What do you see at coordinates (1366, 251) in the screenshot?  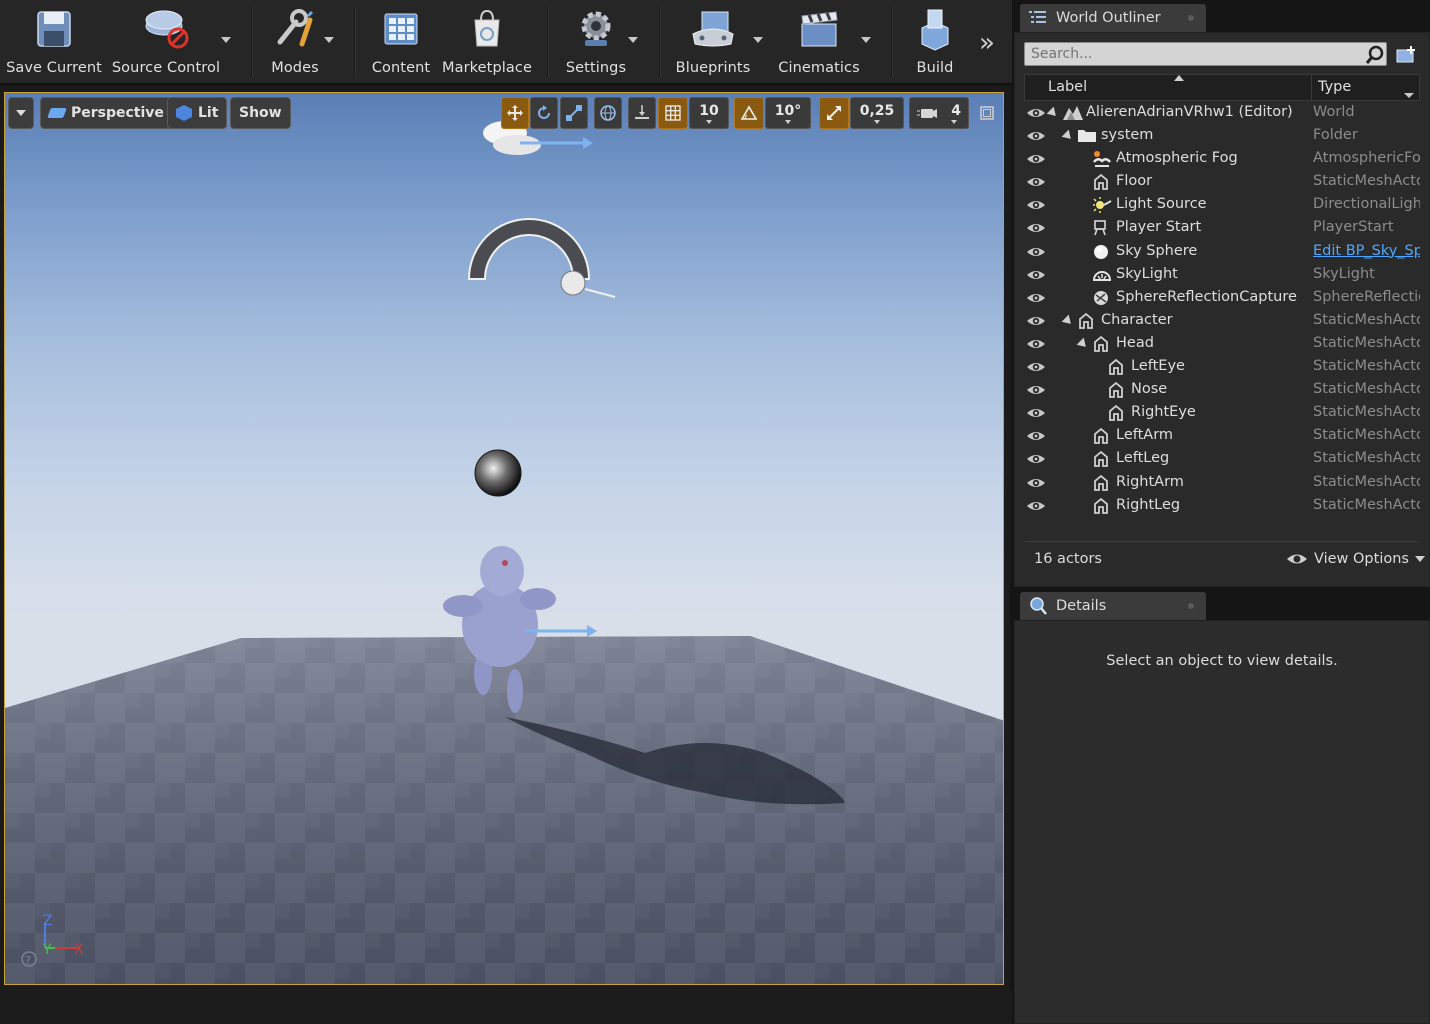 I see `outliner-row-type: Edit BP_Sky_Sphere` at bounding box center [1366, 251].